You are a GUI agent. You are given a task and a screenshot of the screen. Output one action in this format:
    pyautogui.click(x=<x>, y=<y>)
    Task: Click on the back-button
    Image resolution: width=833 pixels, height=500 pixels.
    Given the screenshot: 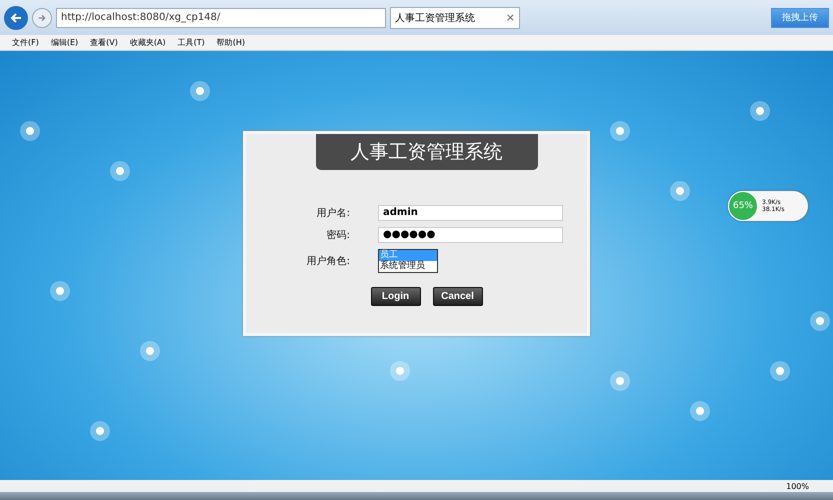 What is the action you would take?
    pyautogui.click(x=16, y=18)
    